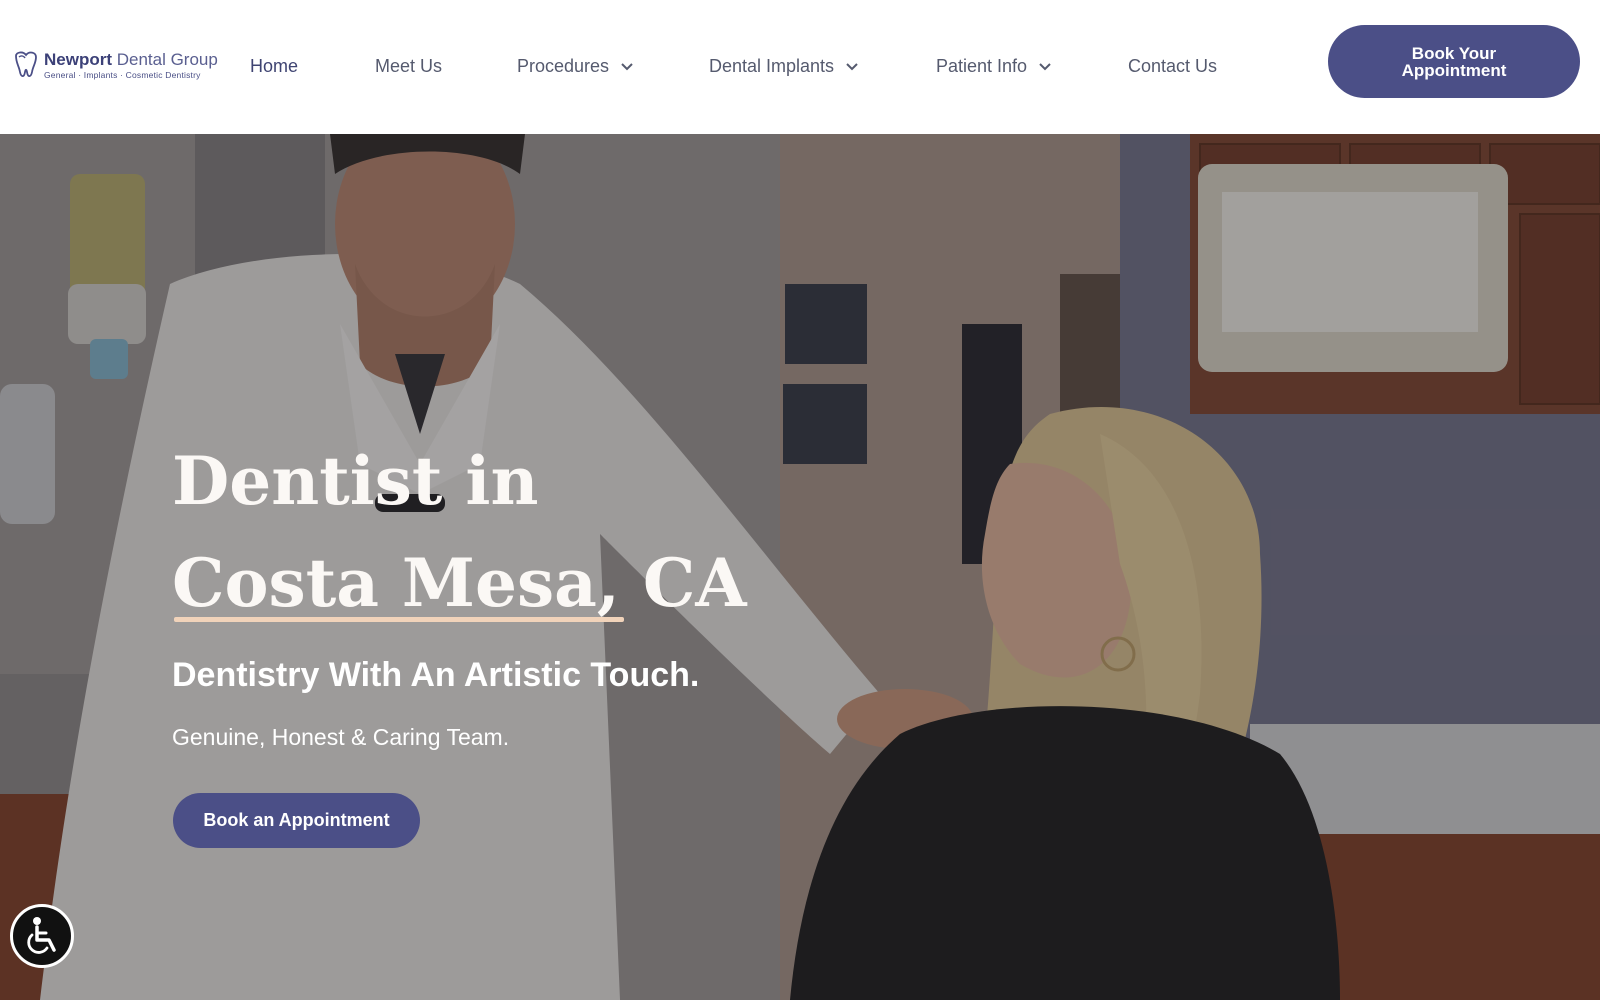 The width and height of the screenshot is (1600, 1000). Describe the element at coordinates (982, 66) in the screenshot. I see `nav-patient-info-label: Patient Info` at that location.